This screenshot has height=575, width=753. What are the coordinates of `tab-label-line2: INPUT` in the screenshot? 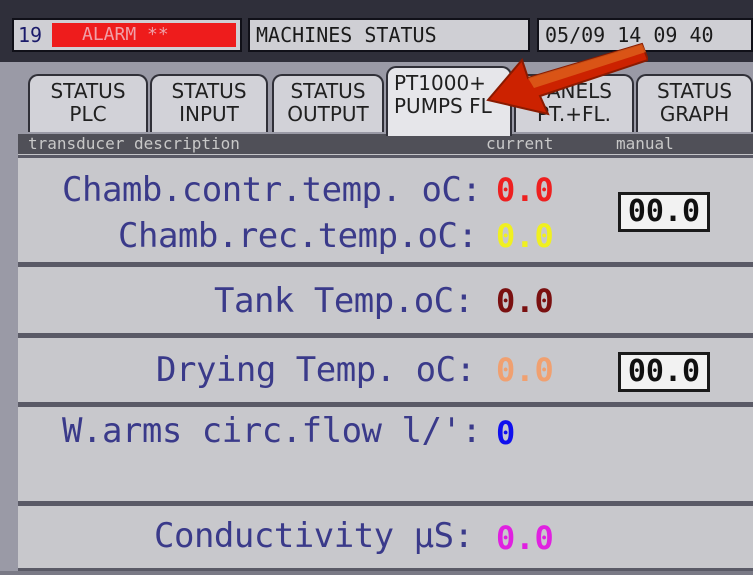 It's located at (209, 114).